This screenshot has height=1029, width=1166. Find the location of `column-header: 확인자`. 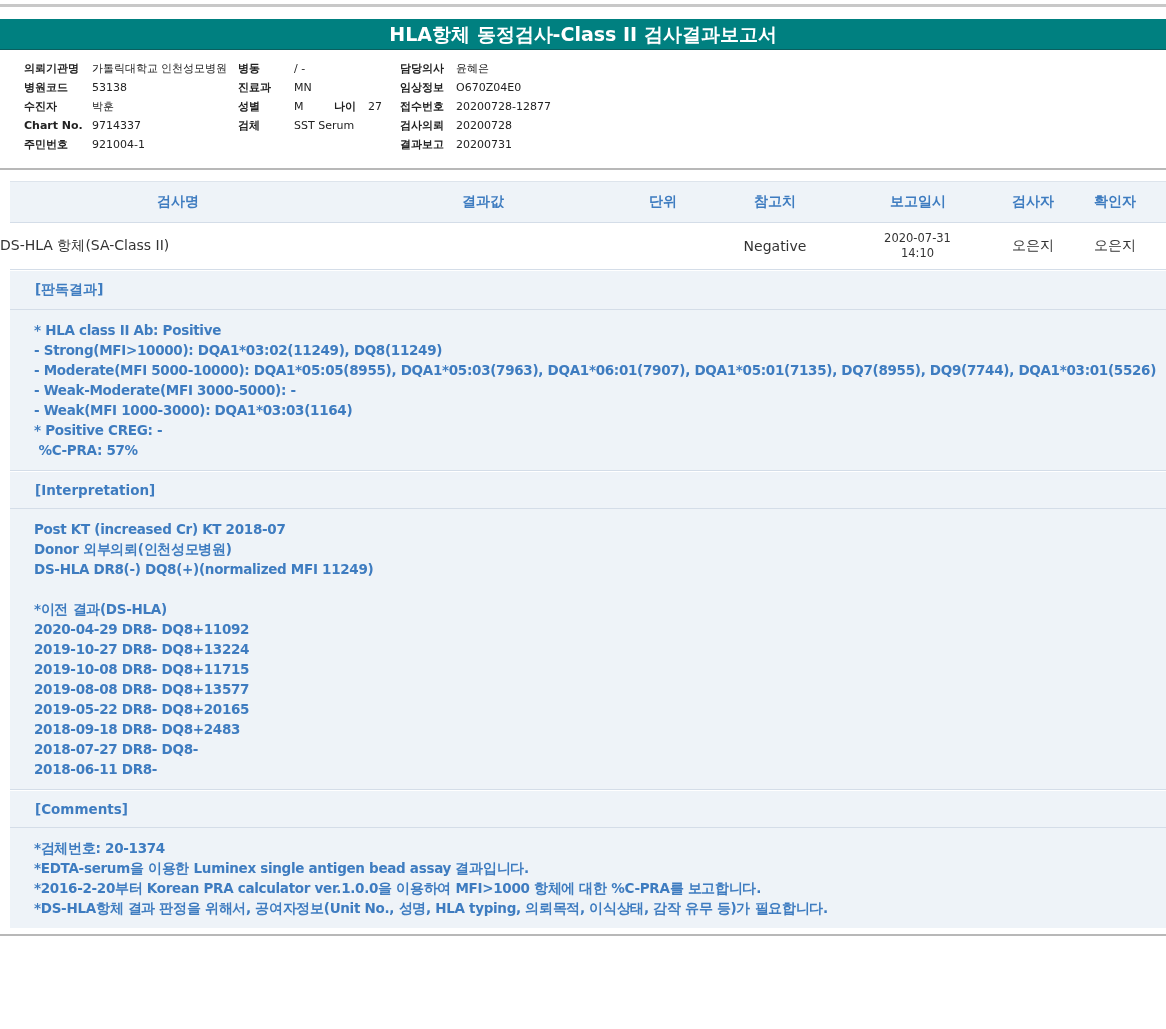

column-header: 확인자 is located at coordinates (1115, 202).